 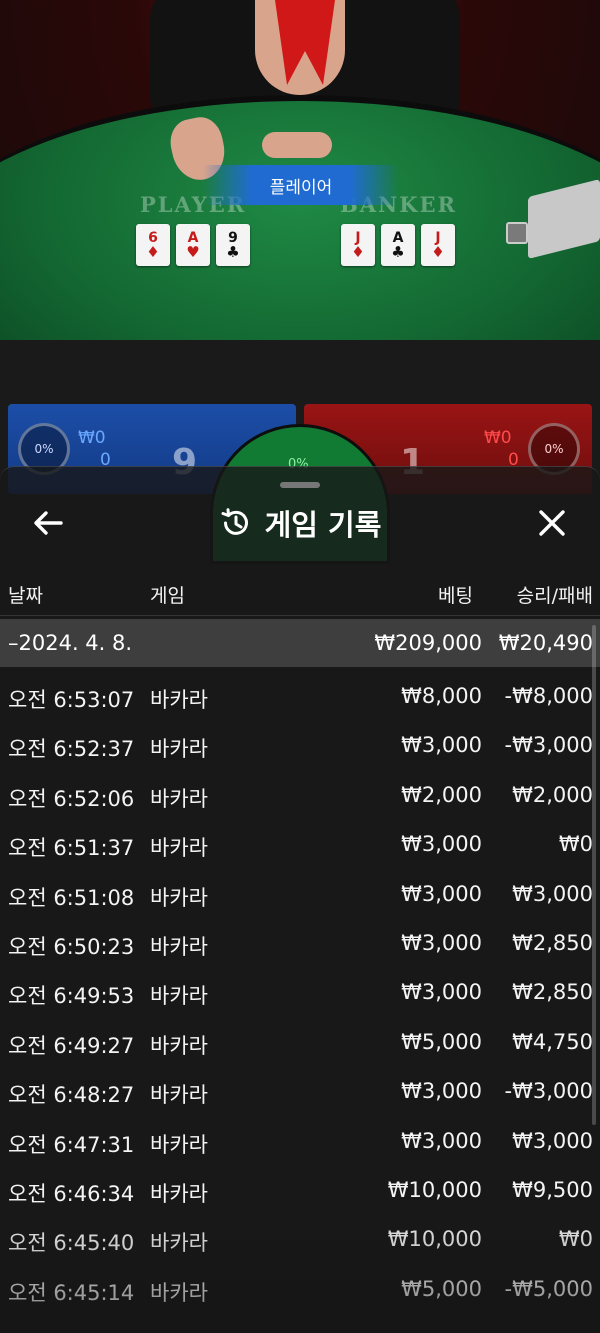 I want to click on sheet-title: 게임 기록, so click(x=323, y=525).